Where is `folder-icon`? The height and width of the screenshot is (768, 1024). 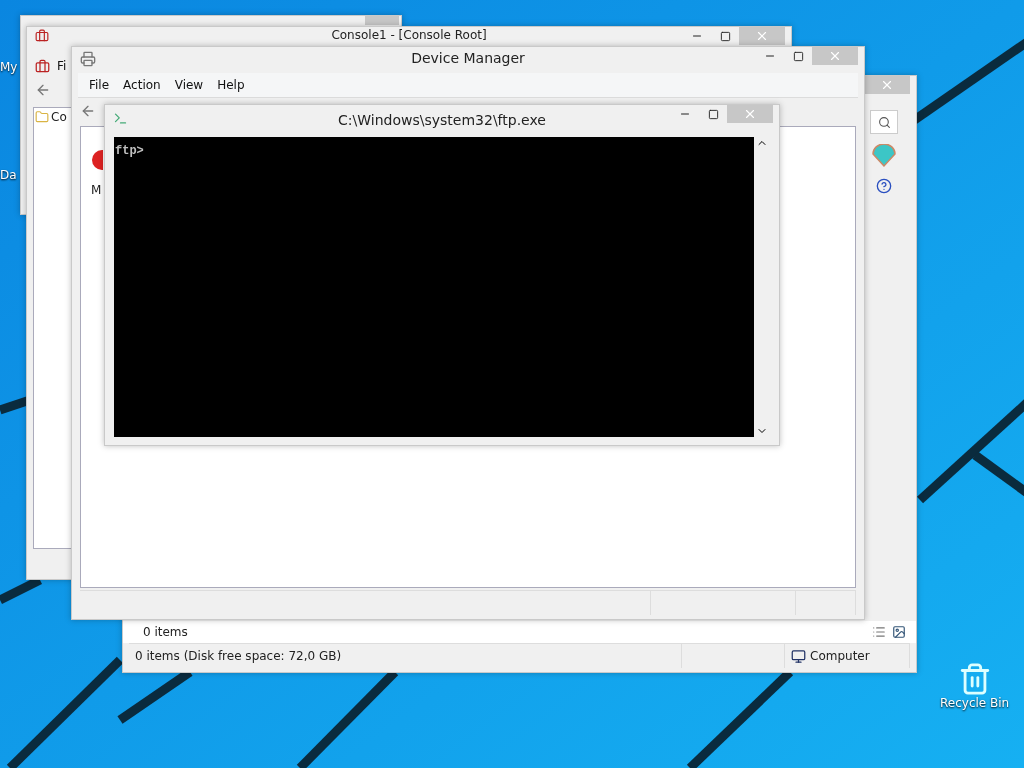
folder-icon is located at coordinates (42, 117).